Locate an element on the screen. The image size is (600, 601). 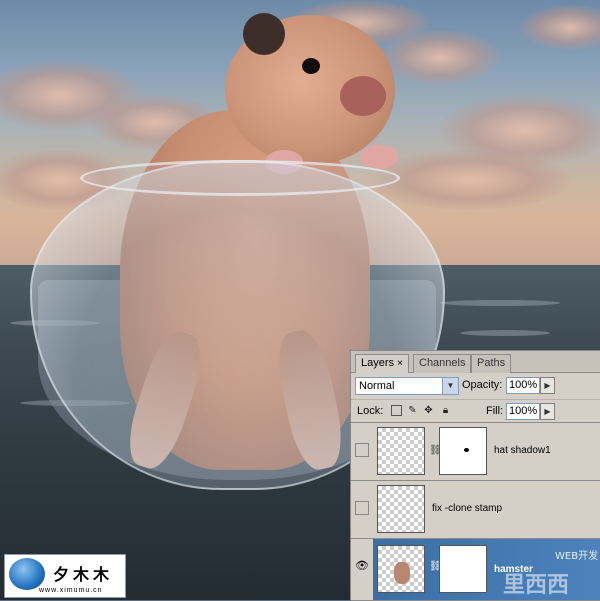
fishbowl-rim is located at coordinates (240, 178).